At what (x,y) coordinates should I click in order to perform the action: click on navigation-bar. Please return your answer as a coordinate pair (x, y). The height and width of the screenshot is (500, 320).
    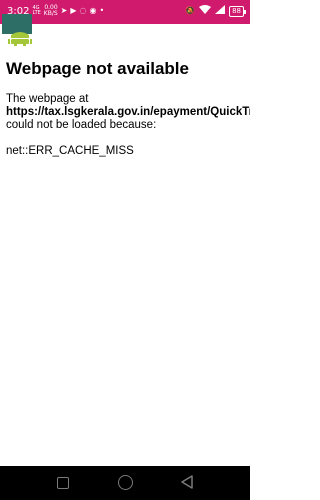
    Looking at the image, I should click on (125, 483).